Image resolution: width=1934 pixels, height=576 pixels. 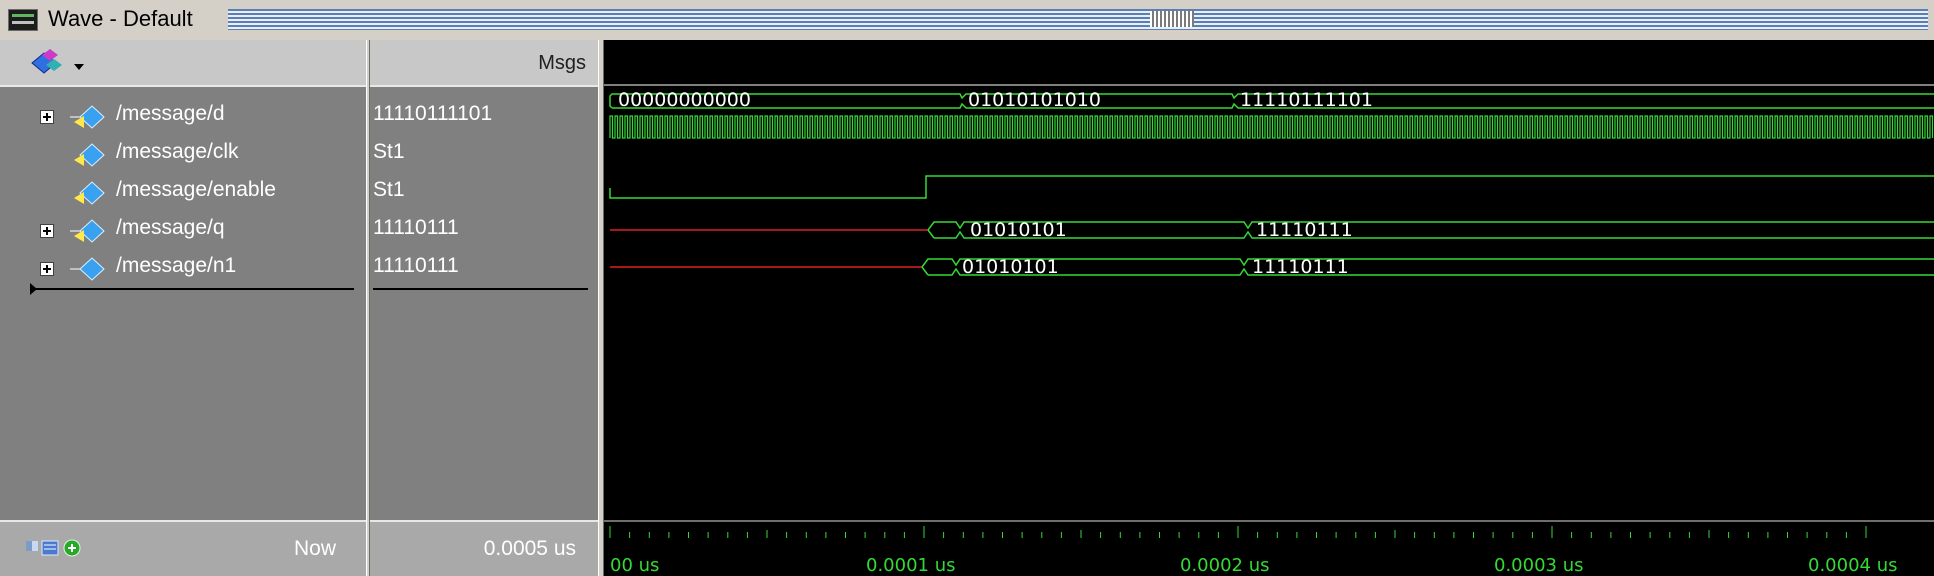 I want to click on signal-value-enable: St1, so click(x=483, y=194).